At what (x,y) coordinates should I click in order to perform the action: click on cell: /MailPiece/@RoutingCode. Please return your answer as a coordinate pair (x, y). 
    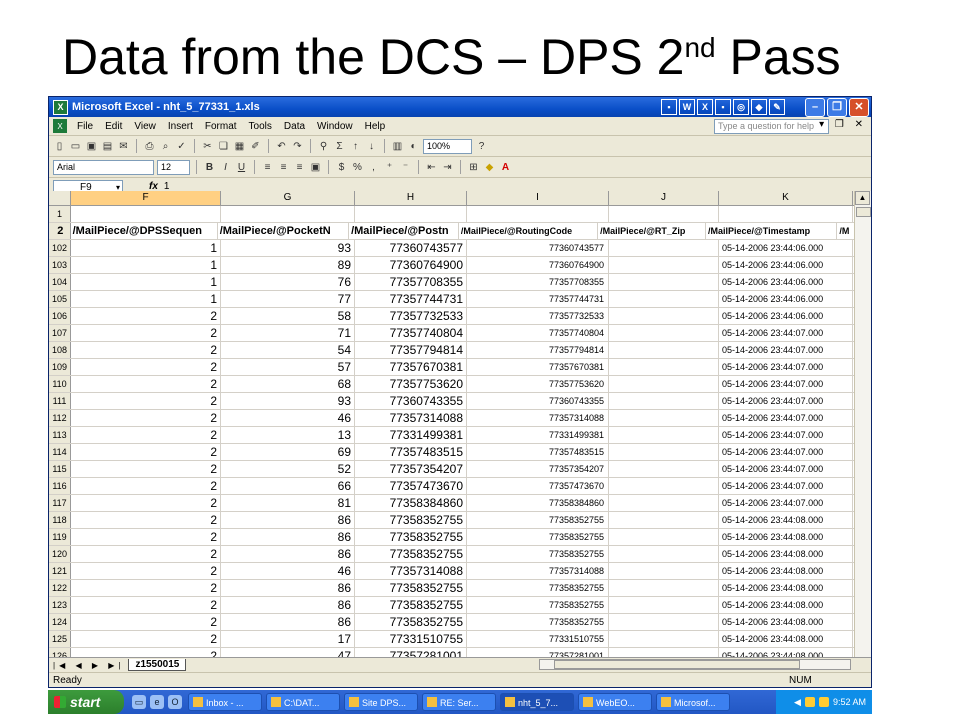
    Looking at the image, I should click on (529, 231).